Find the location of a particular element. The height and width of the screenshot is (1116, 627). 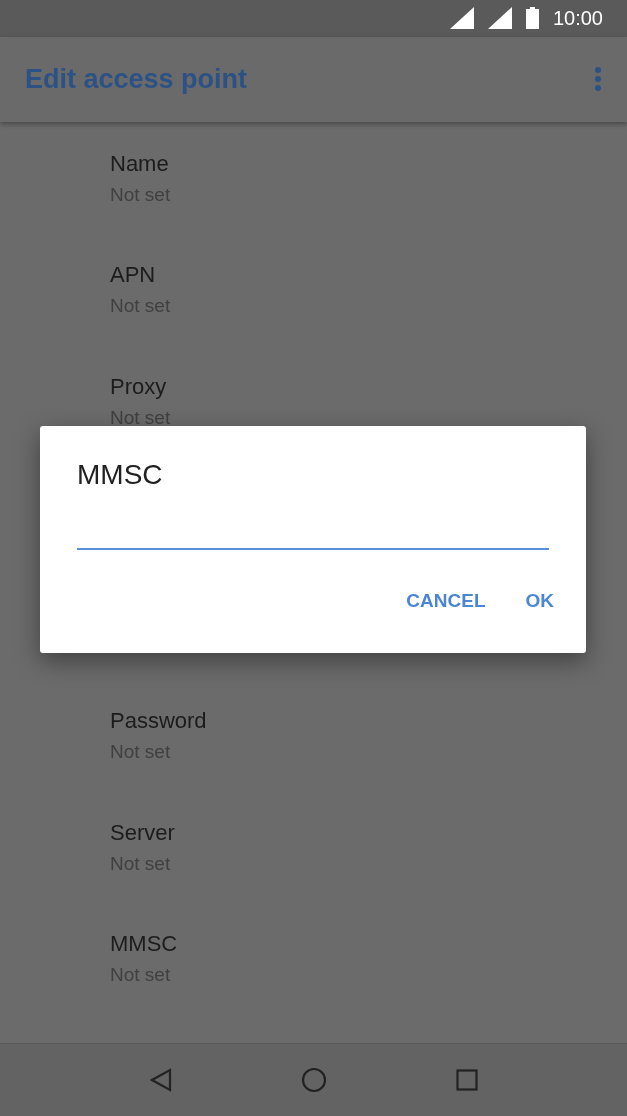

setting-title: Password is located at coordinates (368, 721).